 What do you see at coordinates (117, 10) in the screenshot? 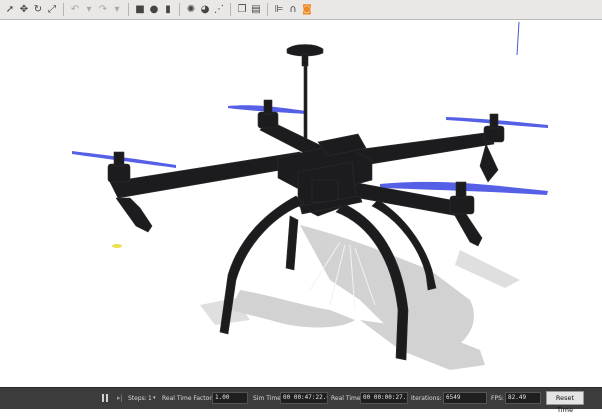
I see `redo-history-icon: ▾` at bounding box center [117, 10].